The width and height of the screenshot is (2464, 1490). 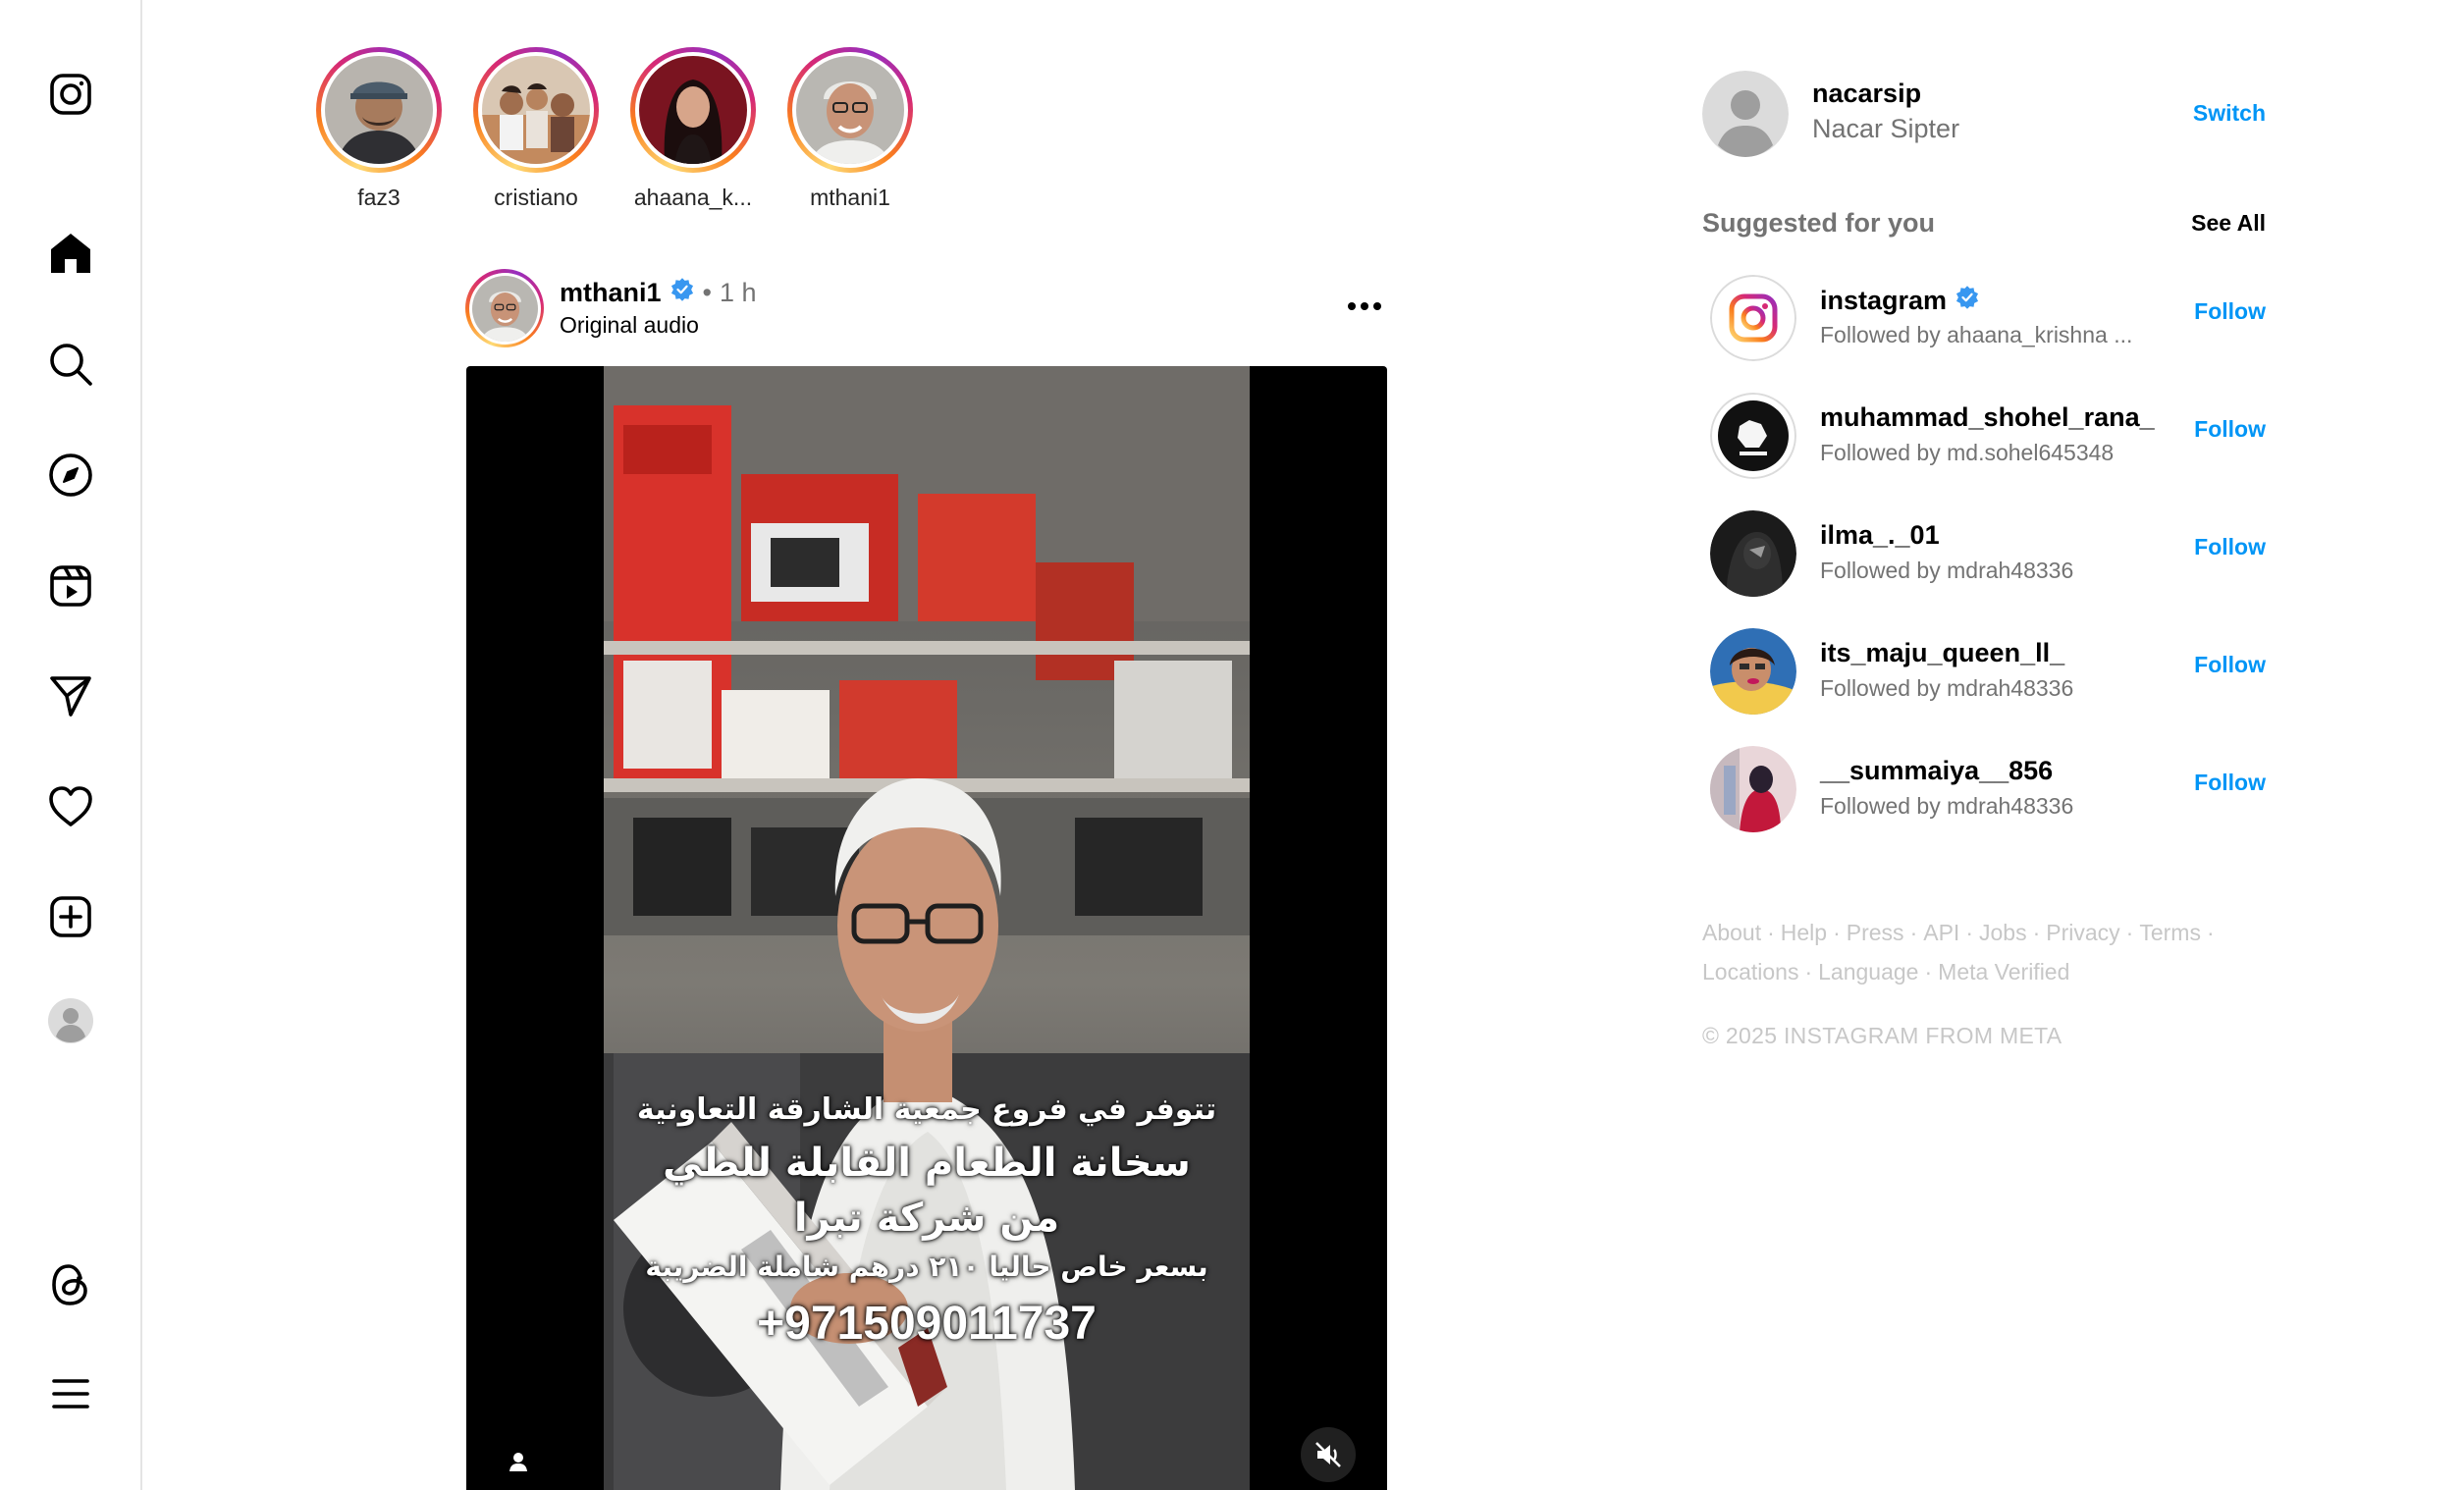 What do you see at coordinates (927, 1163) in the screenshot?
I see `caption-line: سخانة الطعام القابلة للطي` at bounding box center [927, 1163].